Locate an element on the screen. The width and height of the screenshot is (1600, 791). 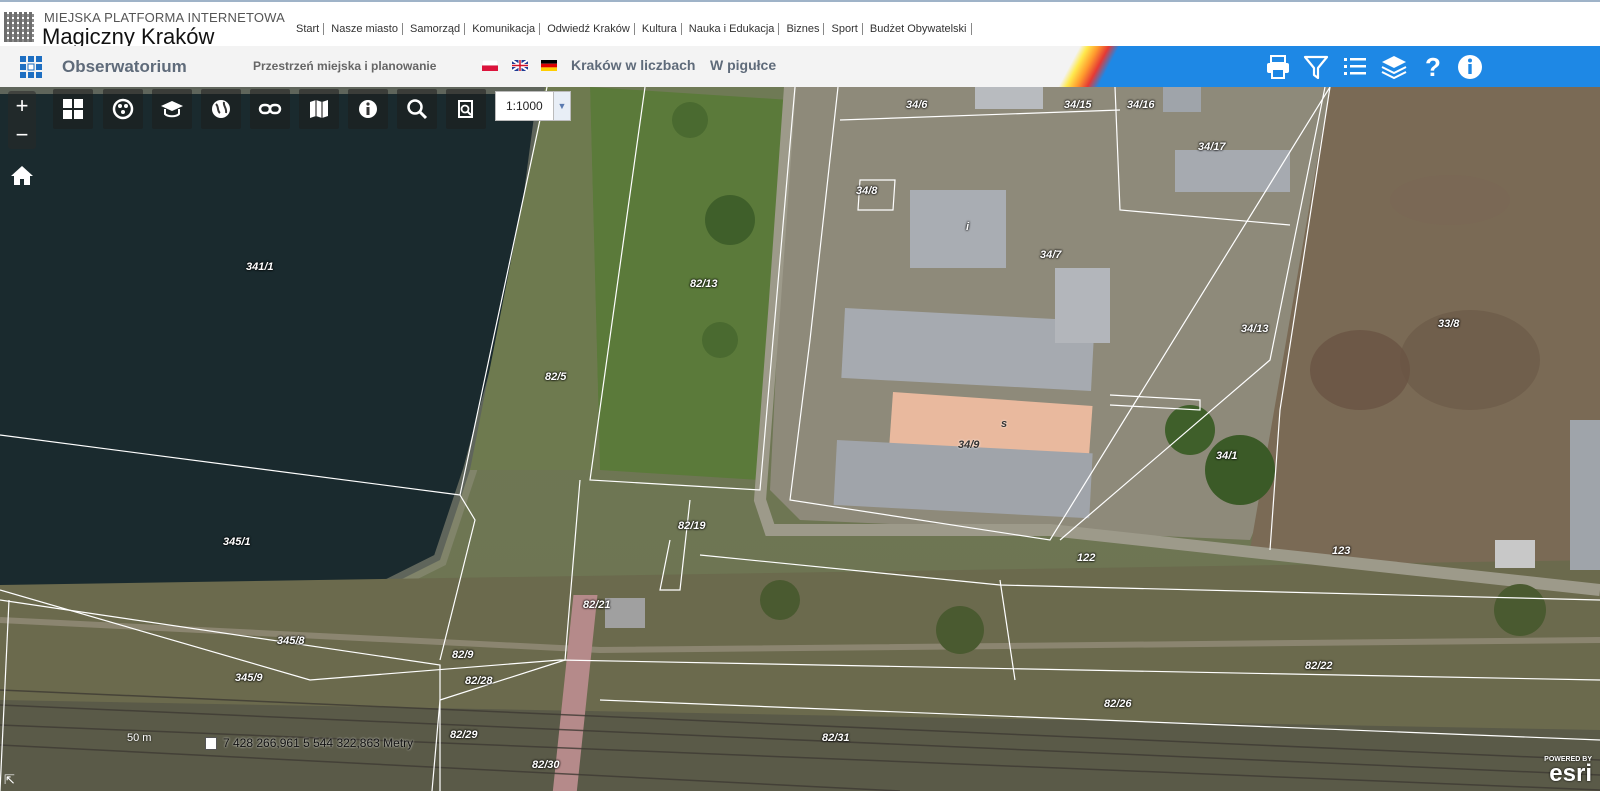
parcel-label: 345/1 is located at coordinates (237, 542).